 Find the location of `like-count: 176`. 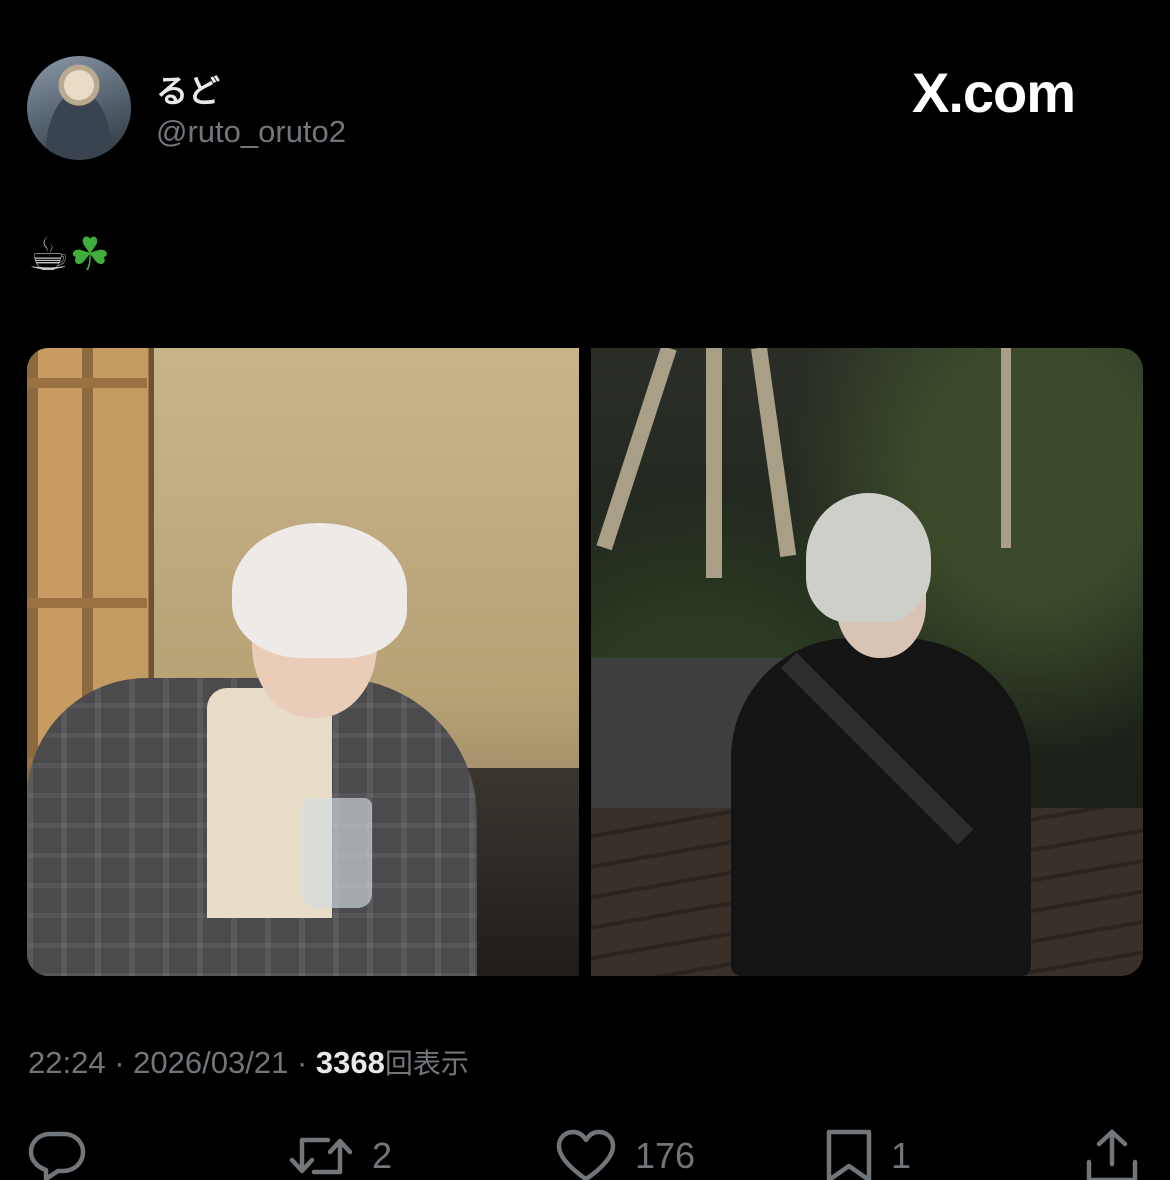

like-count: 176 is located at coordinates (665, 1155).